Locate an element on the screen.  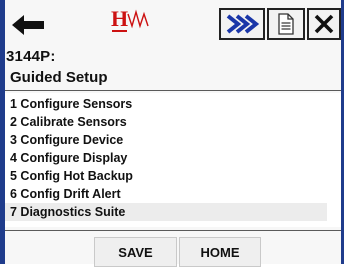
close-icon is located at coordinates (324, 24).